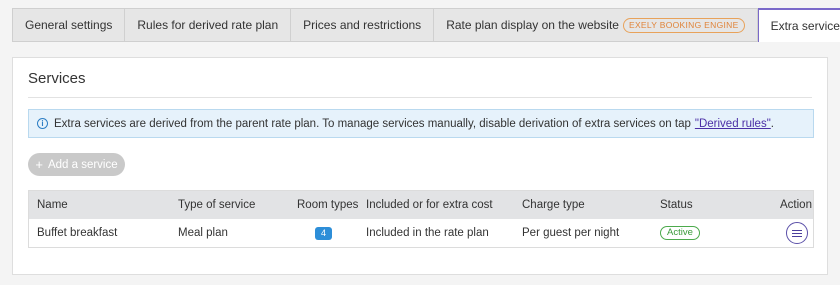  I want to click on tab-label: Prices and restrictions, so click(362, 25).